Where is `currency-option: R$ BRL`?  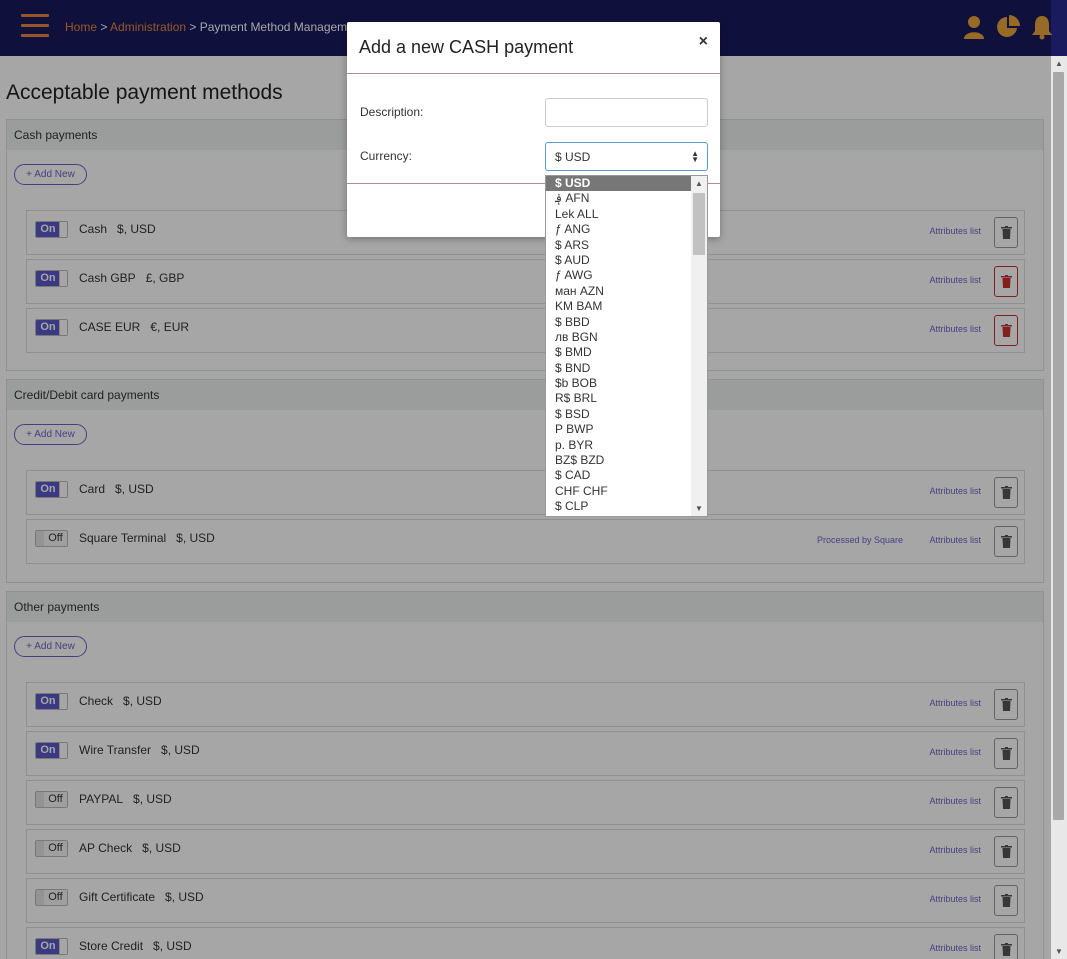
currency-option: R$ BRL is located at coordinates (626, 398).